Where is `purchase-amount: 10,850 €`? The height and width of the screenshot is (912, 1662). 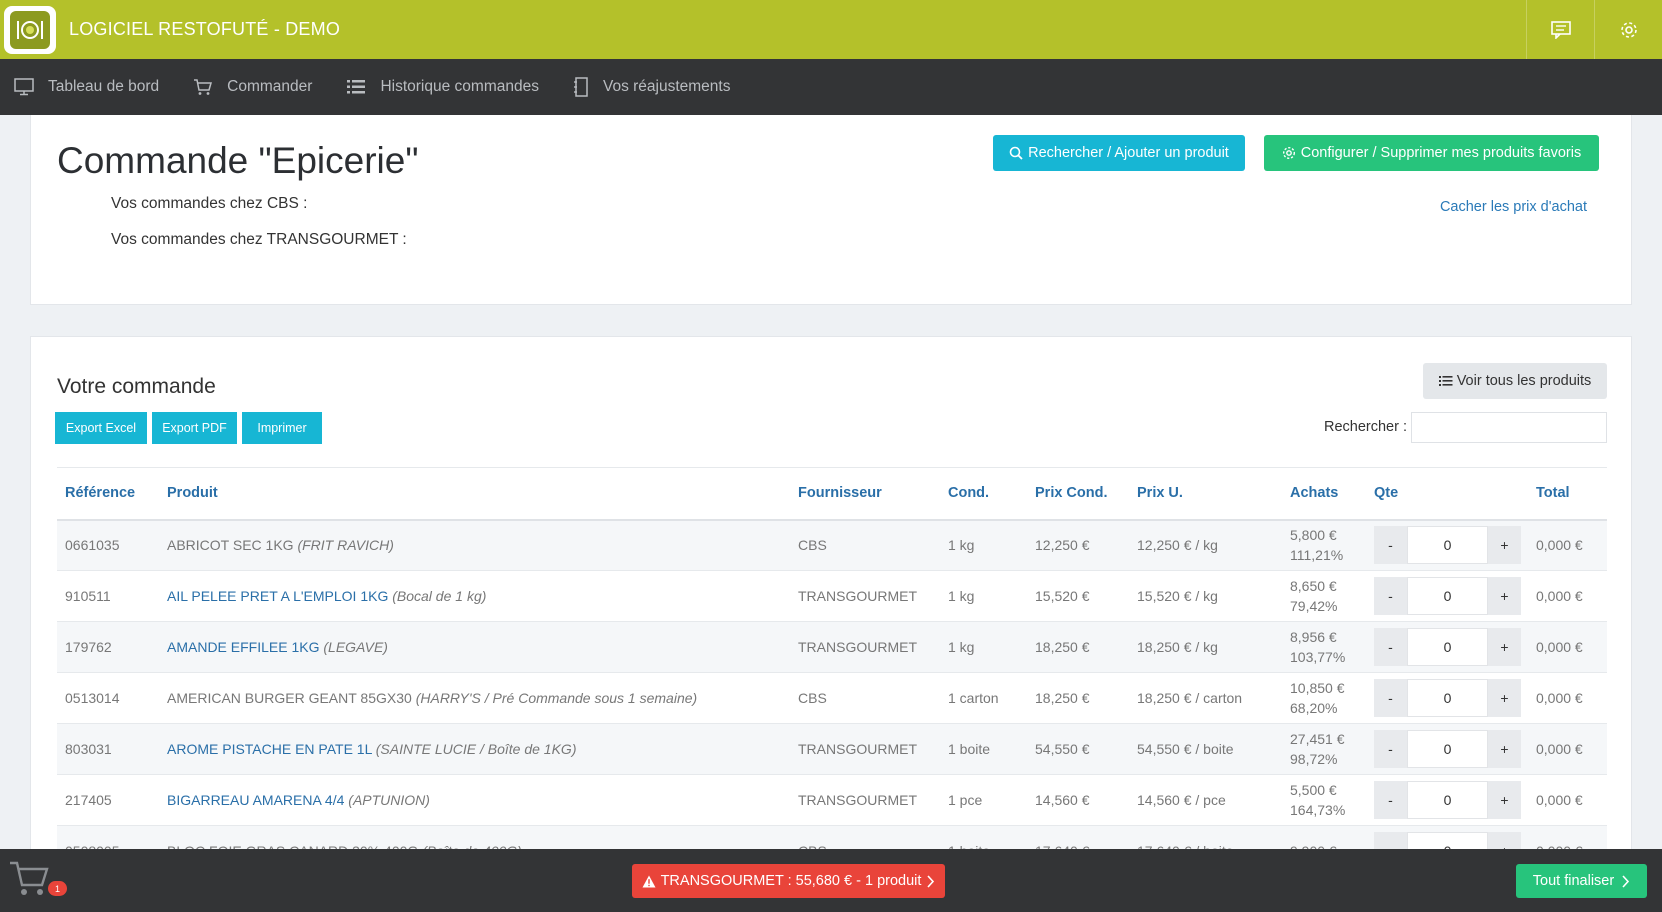
purchase-amount: 10,850 € is located at coordinates (1317, 688).